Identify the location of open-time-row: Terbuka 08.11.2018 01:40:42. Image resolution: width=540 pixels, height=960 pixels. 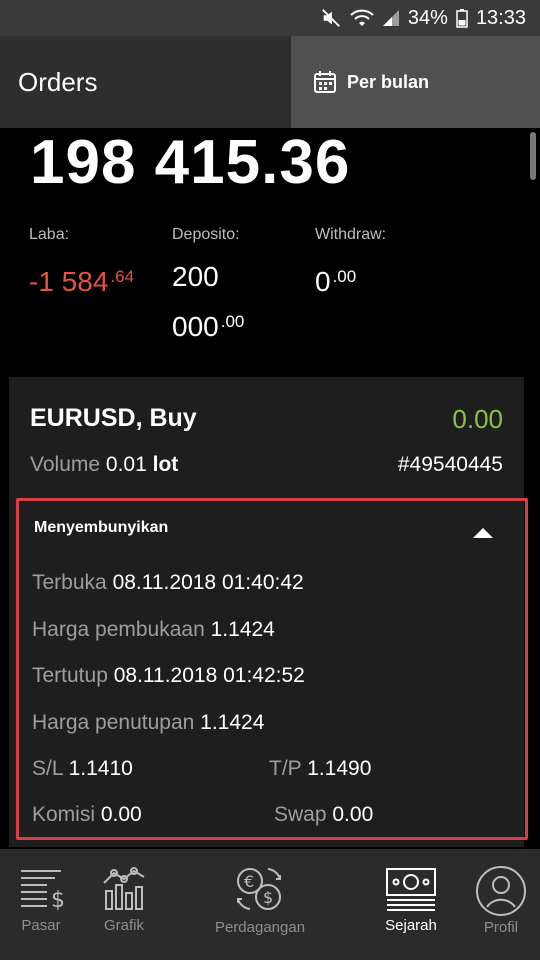
(168, 583).